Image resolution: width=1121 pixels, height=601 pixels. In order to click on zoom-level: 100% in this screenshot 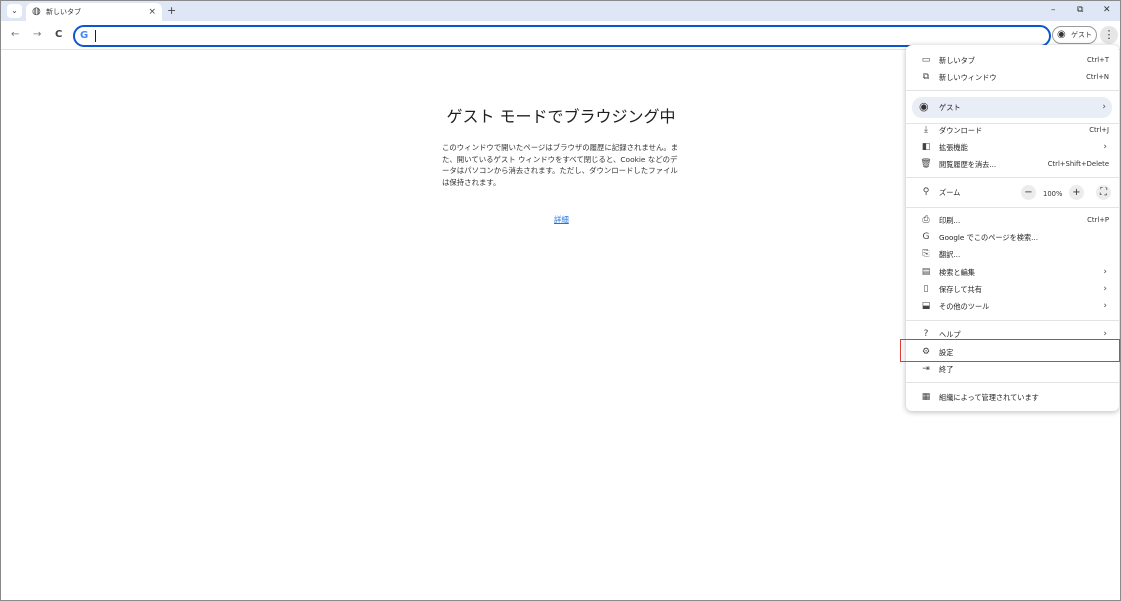, I will do `click(1053, 194)`.